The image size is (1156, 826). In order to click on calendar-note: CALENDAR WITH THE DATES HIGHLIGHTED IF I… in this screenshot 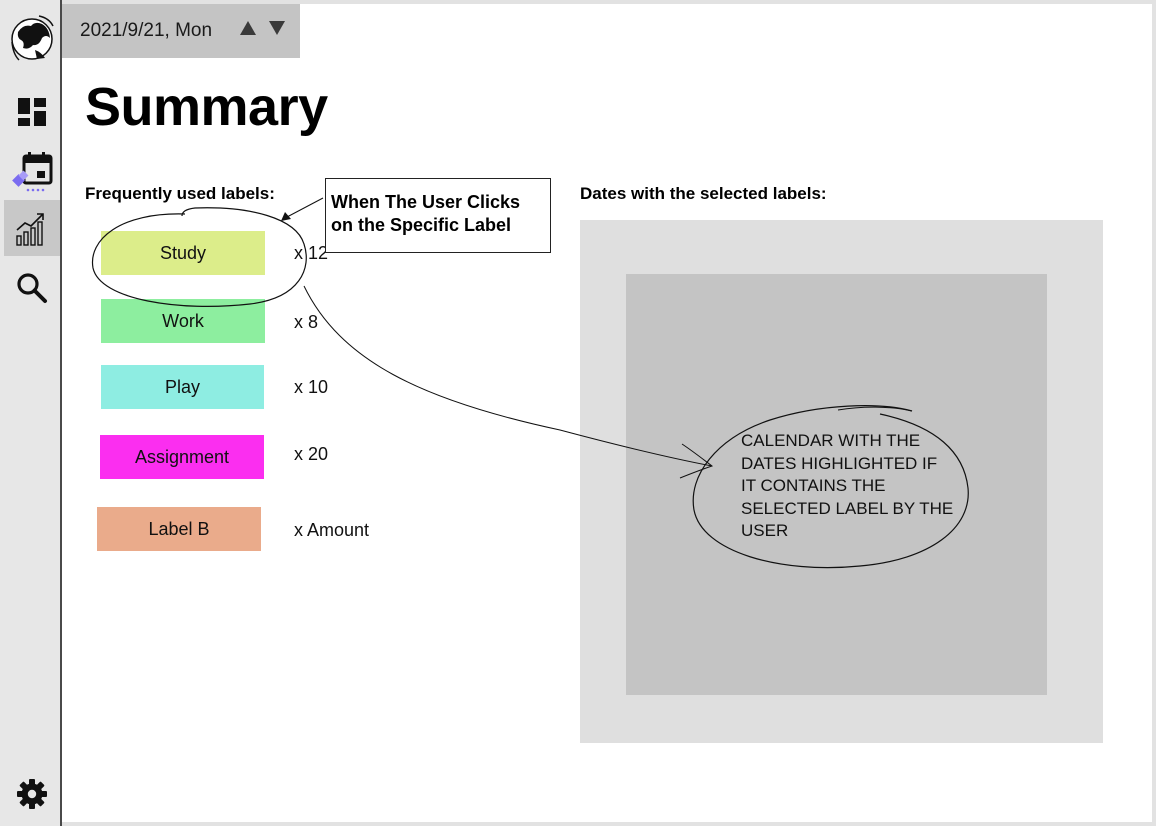, I will do `click(847, 485)`.